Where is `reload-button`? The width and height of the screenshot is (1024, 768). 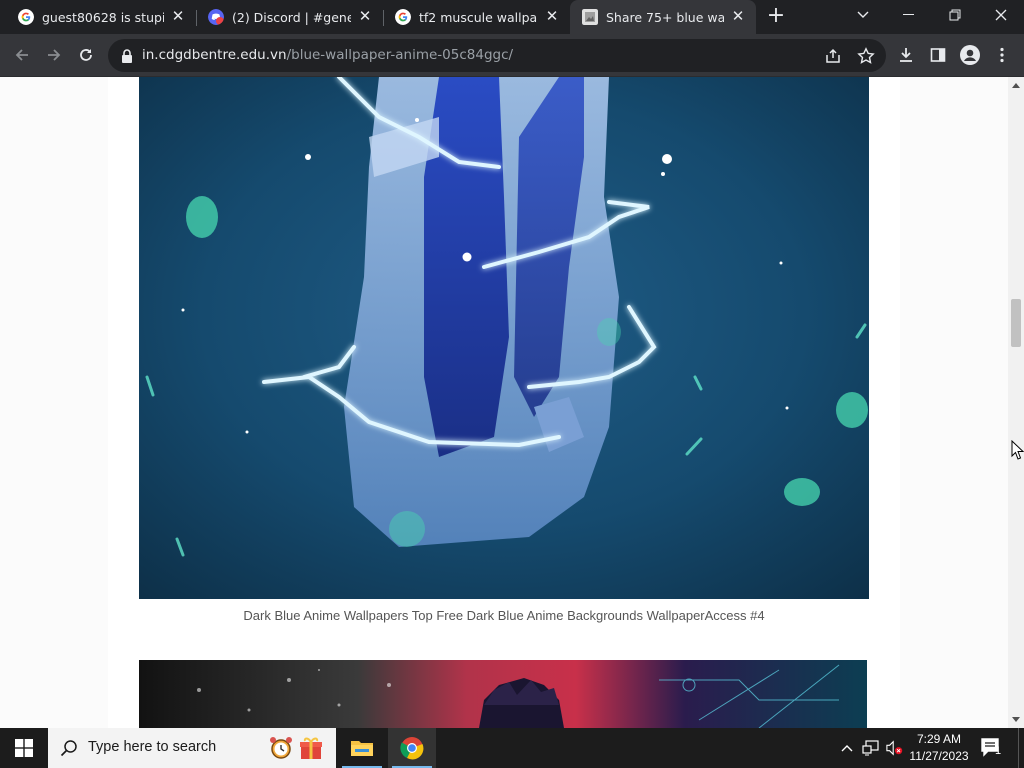 reload-button is located at coordinates (86, 55).